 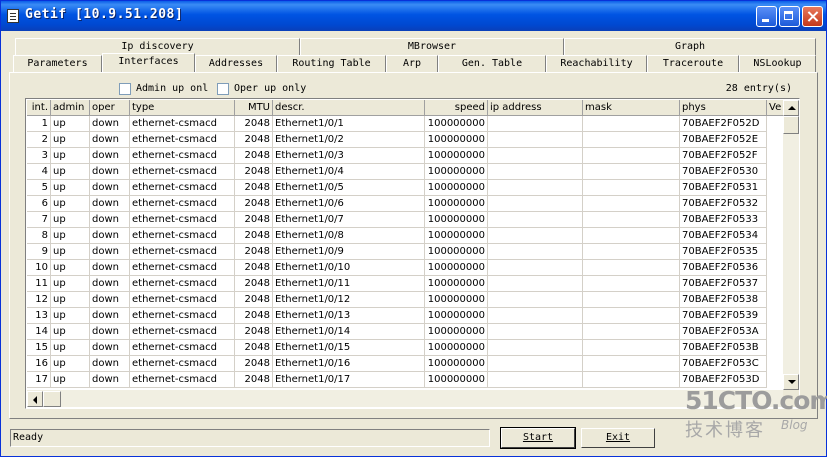 What do you see at coordinates (791, 245) in the screenshot?
I see `vertical-scrollbar` at bounding box center [791, 245].